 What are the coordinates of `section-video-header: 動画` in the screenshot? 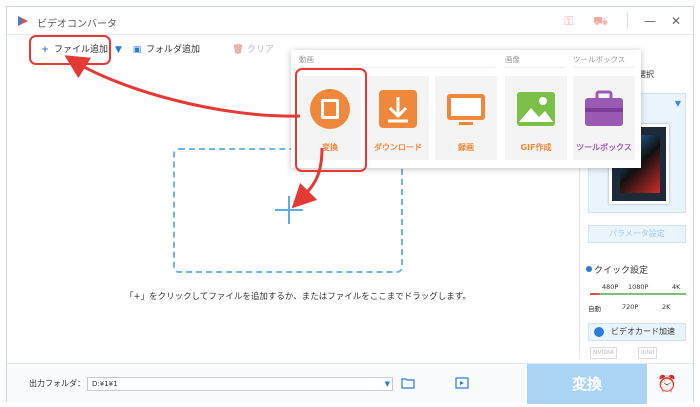 It's located at (397, 61).